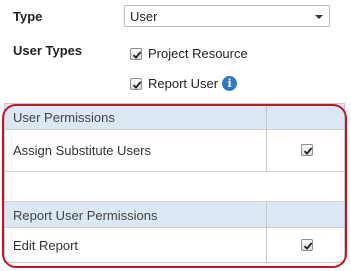 This screenshot has height=271, width=351. Describe the element at coordinates (230, 84) in the screenshot. I see `info-icon: i` at that location.